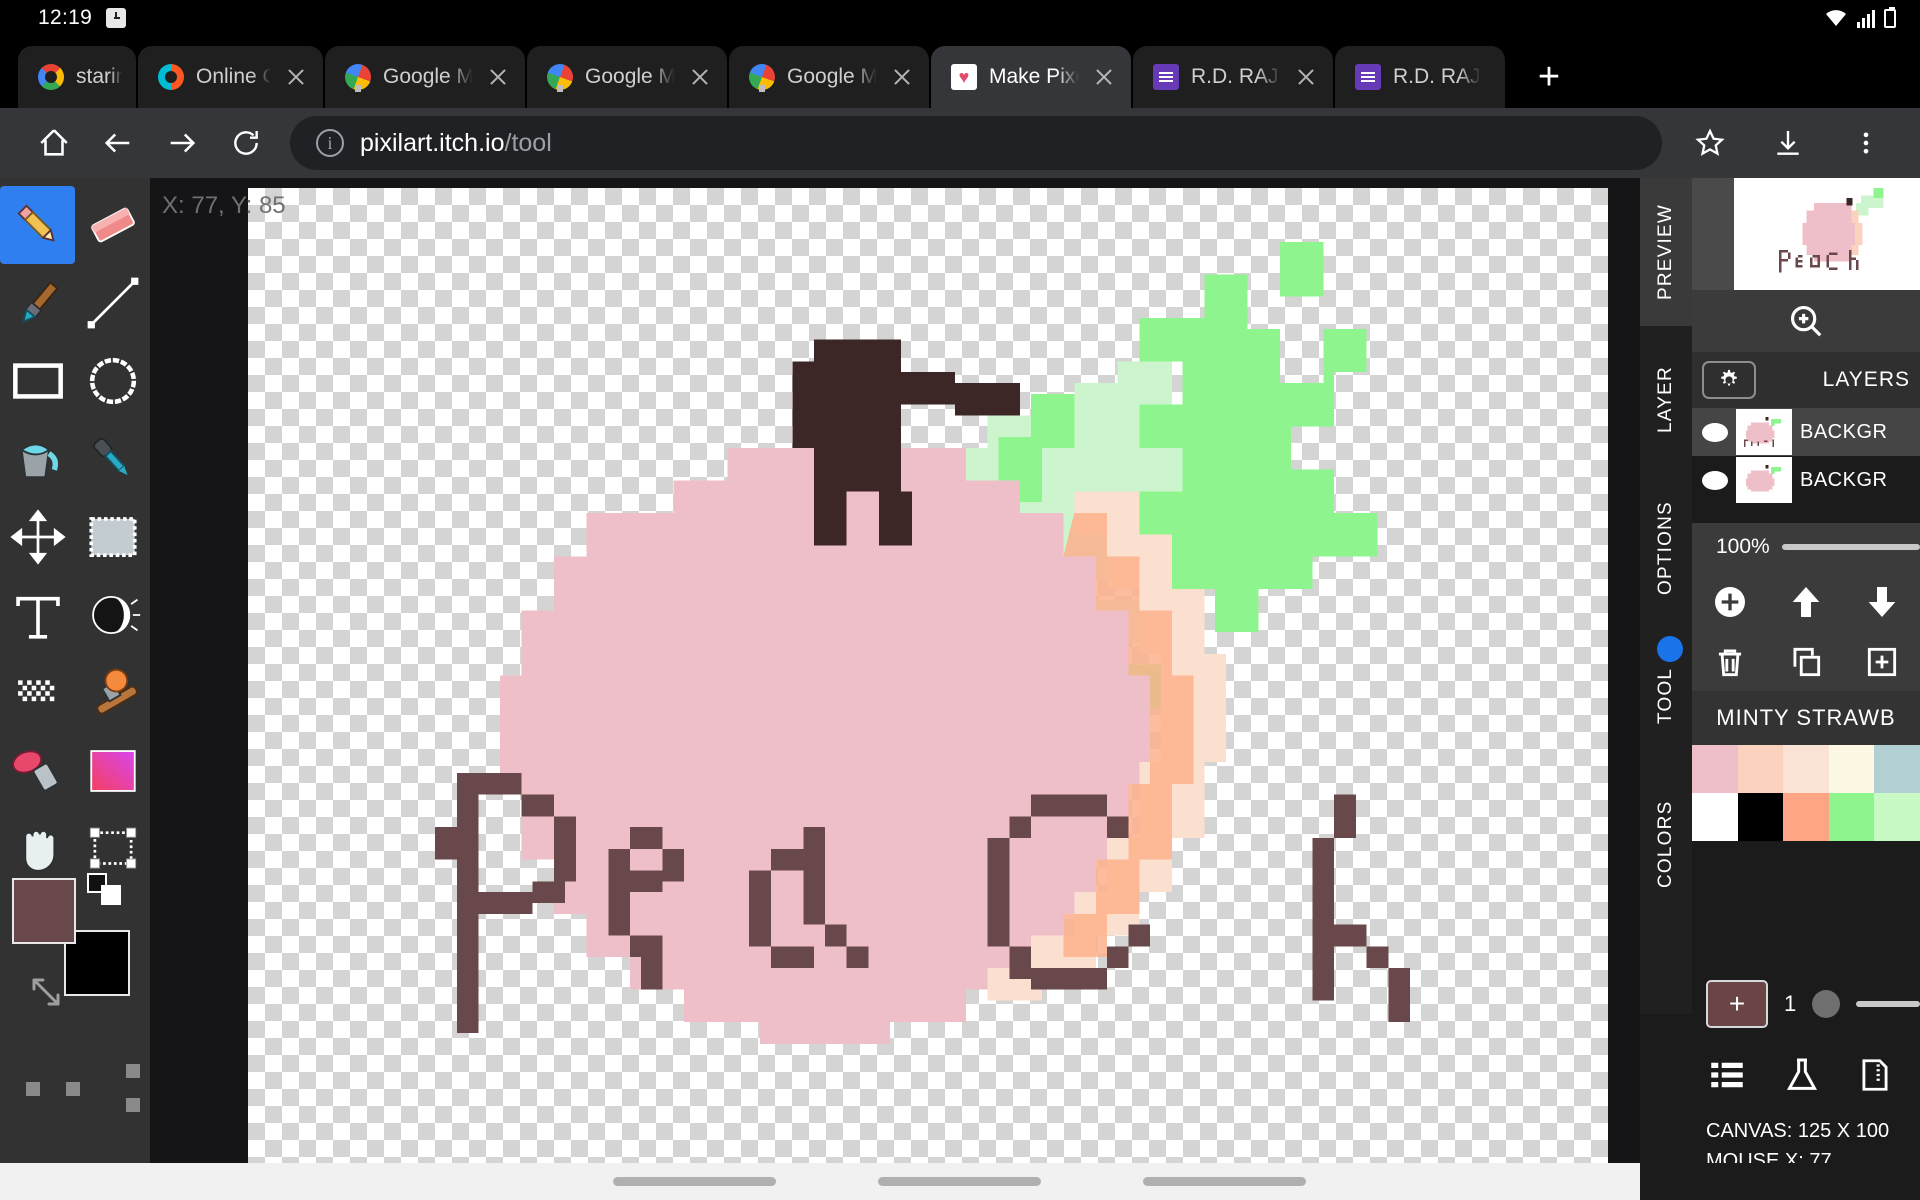  What do you see at coordinates (37, 459) in the screenshot?
I see `tool-paint-bucket` at bounding box center [37, 459].